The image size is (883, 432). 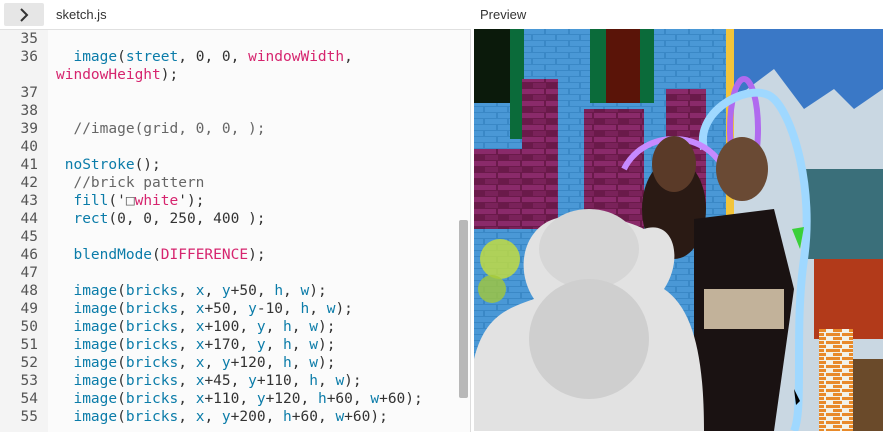 I want to click on code-line: 53 image(bricks, x+45, y+110, h, w);, so click(x=235, y=381).